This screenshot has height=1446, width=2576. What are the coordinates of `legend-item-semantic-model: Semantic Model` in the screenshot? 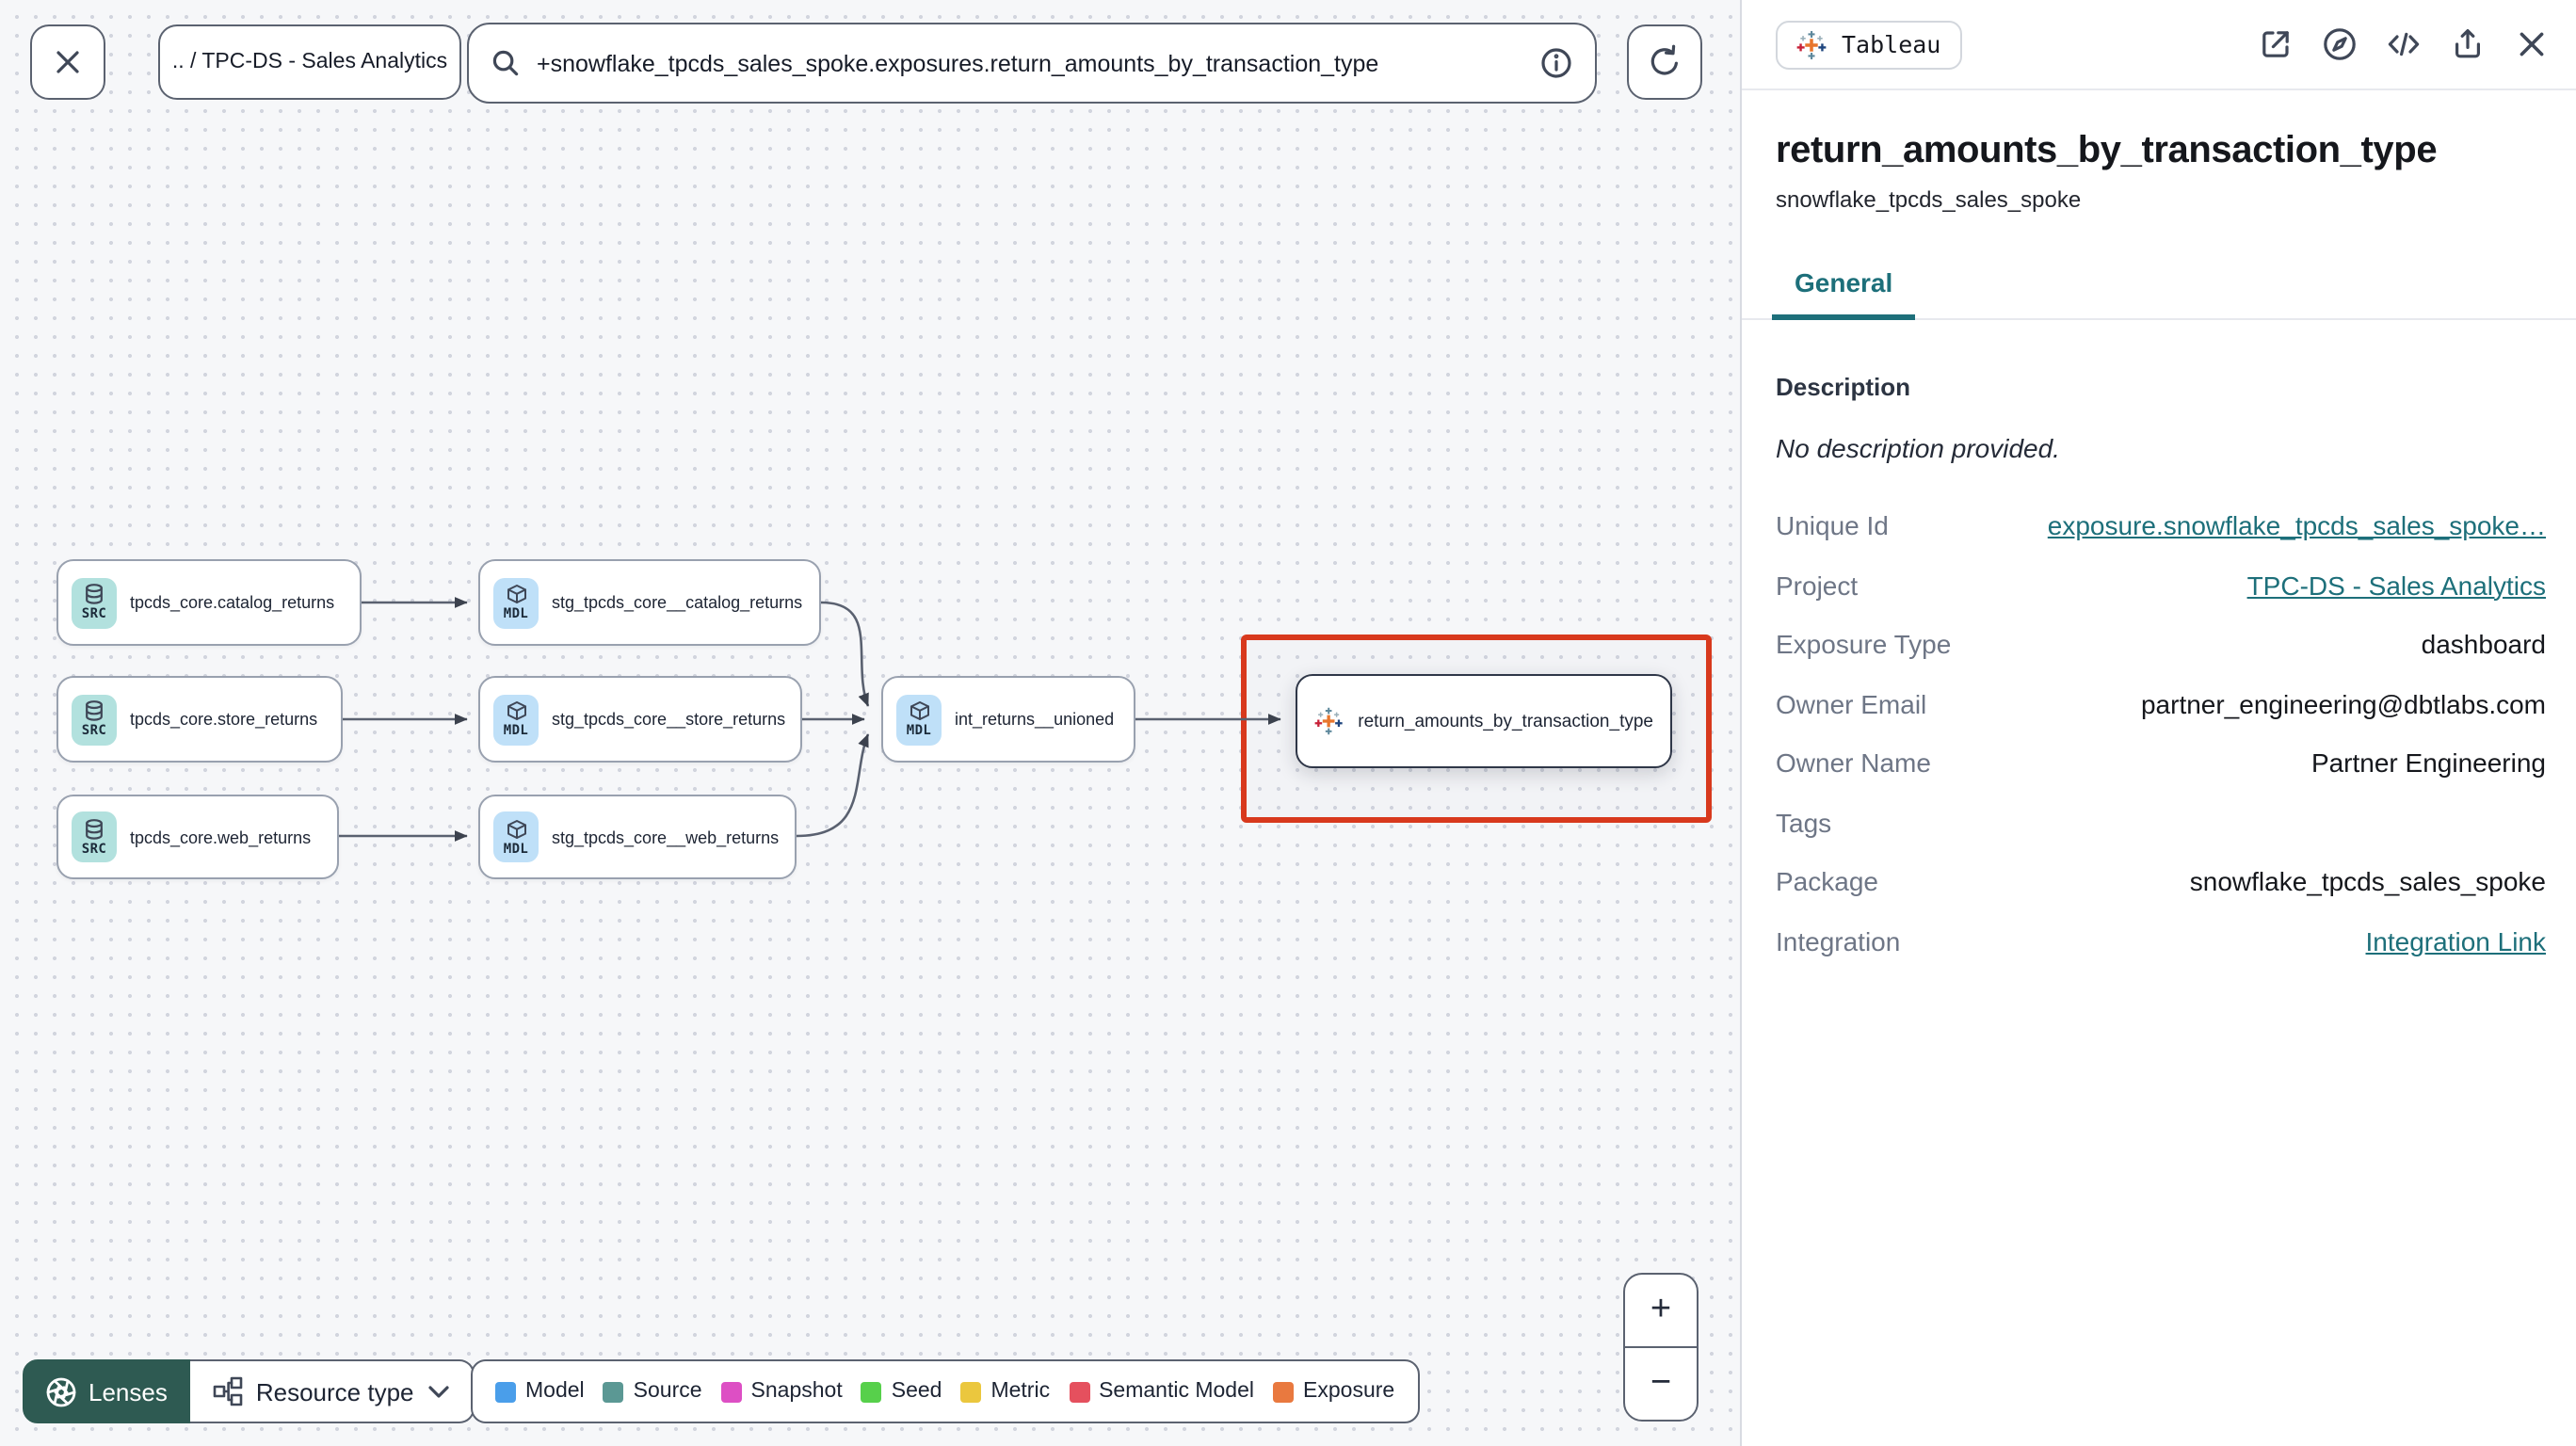 It's located at (1161, 1391).